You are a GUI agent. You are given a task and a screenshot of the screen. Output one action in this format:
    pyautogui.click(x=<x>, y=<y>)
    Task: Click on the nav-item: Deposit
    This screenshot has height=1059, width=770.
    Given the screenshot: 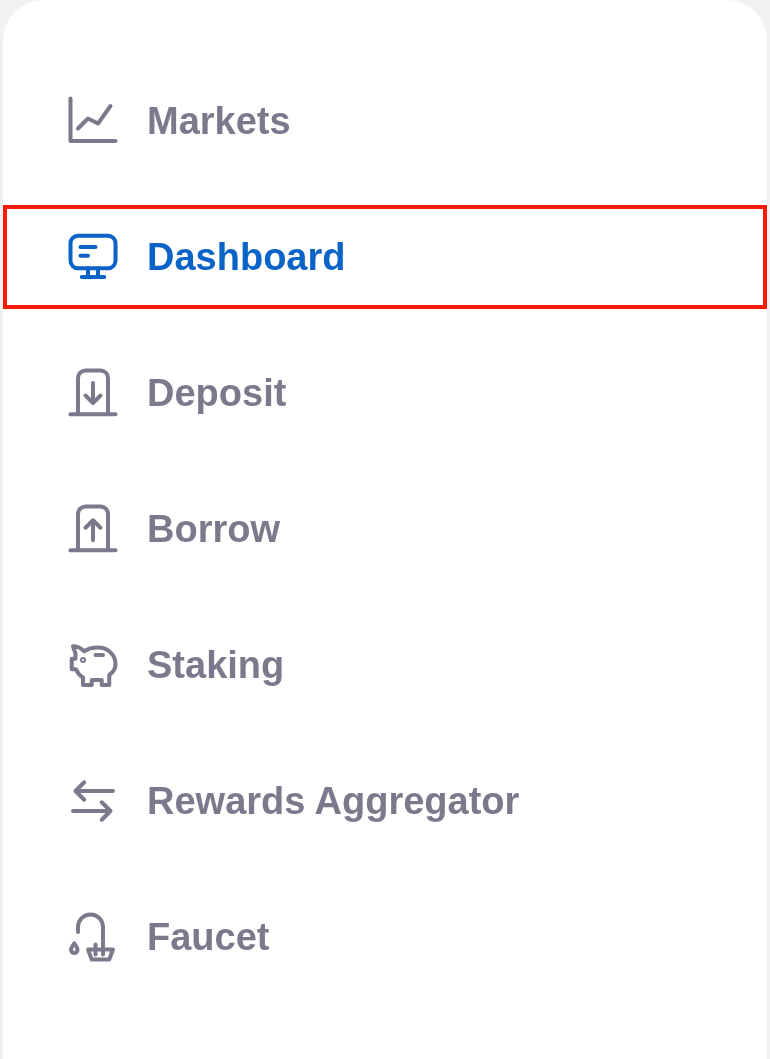 What is the action you would take?
    pyautogui.click(x=385, y=393)
    